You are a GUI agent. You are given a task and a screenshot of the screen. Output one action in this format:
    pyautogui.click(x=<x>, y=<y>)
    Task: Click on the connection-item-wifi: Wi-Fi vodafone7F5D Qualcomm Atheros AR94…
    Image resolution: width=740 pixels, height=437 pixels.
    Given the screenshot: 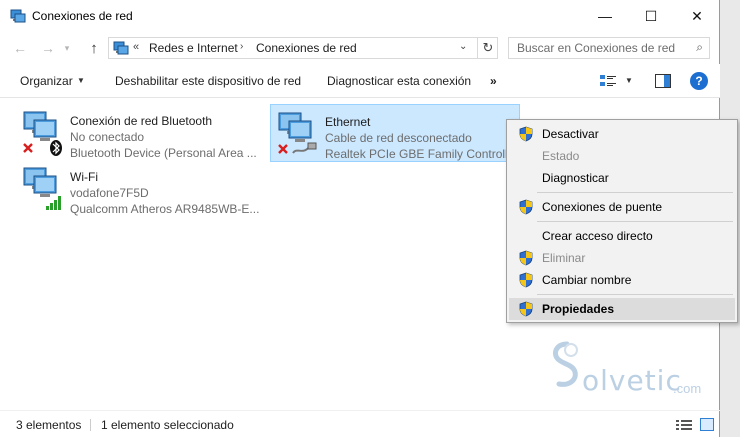 What is the action you would take?
    pyautogui.click(x=141, y=189)
    